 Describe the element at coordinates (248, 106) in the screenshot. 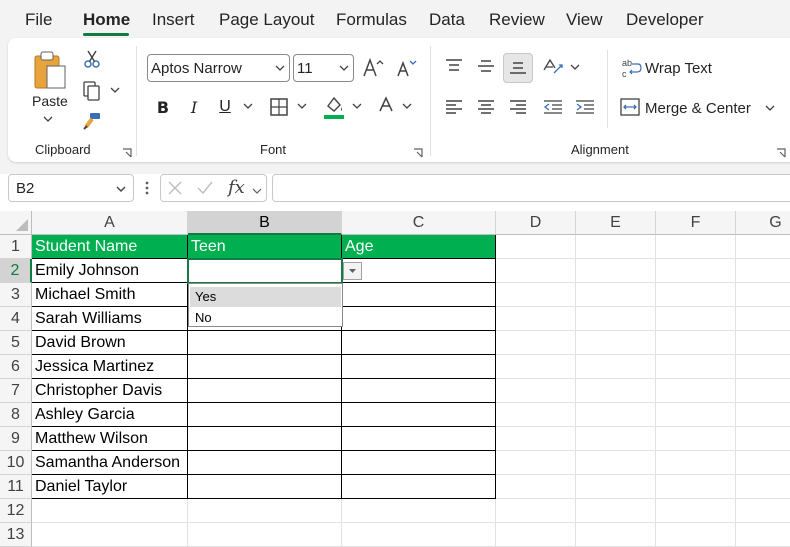

I see `underline-dropdown-icon` at that location.